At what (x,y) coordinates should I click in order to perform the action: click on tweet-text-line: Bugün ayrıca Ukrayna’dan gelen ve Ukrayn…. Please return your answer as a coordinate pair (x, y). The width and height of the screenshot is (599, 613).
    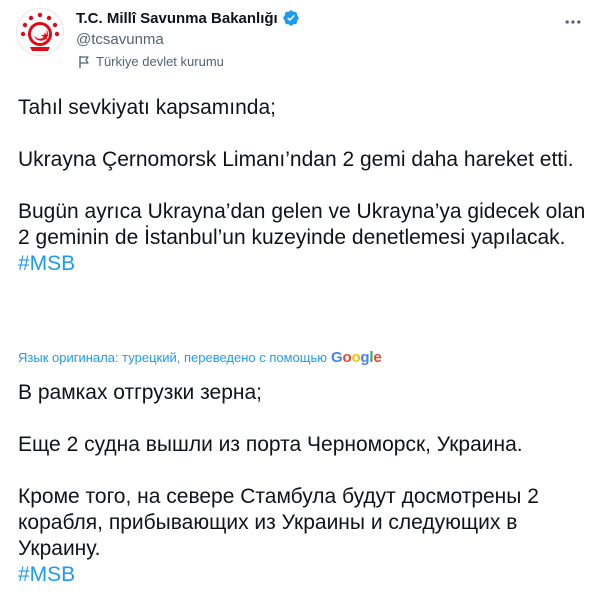
    Looking at the image, I should click on (302, 224).